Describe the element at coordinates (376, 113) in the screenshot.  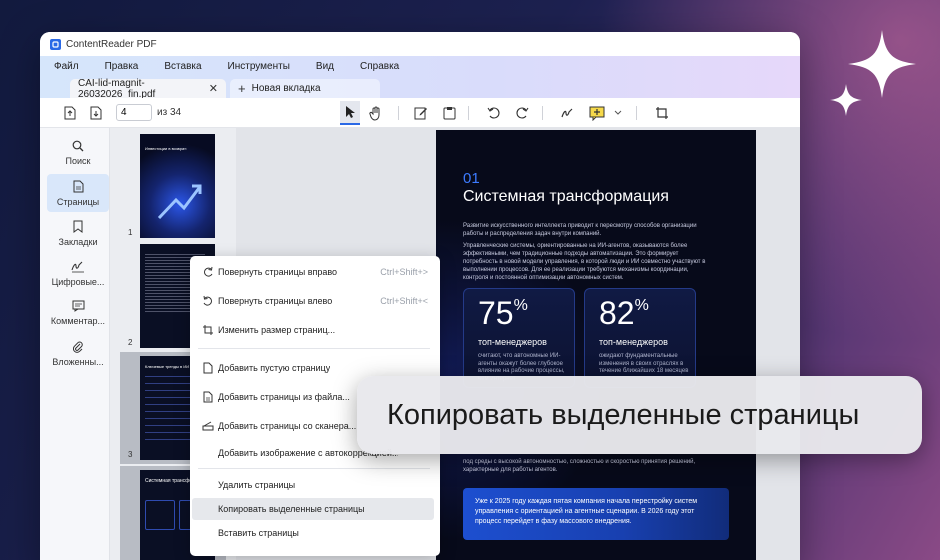
I see `hand-tool-icon` at that location.